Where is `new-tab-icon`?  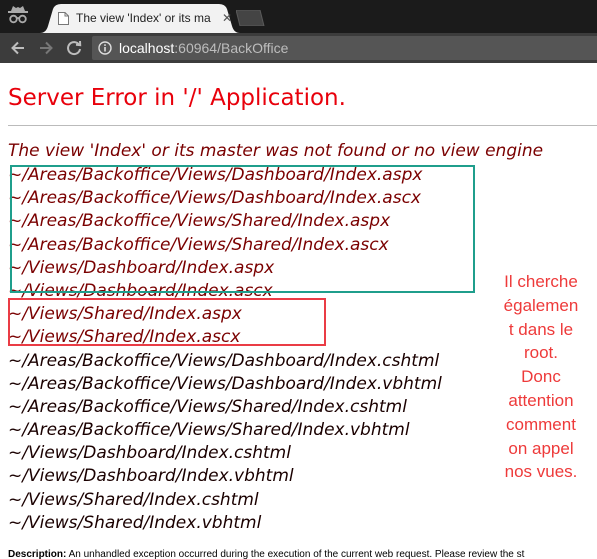
new-tab-icon is located at coordinates (250, 20).